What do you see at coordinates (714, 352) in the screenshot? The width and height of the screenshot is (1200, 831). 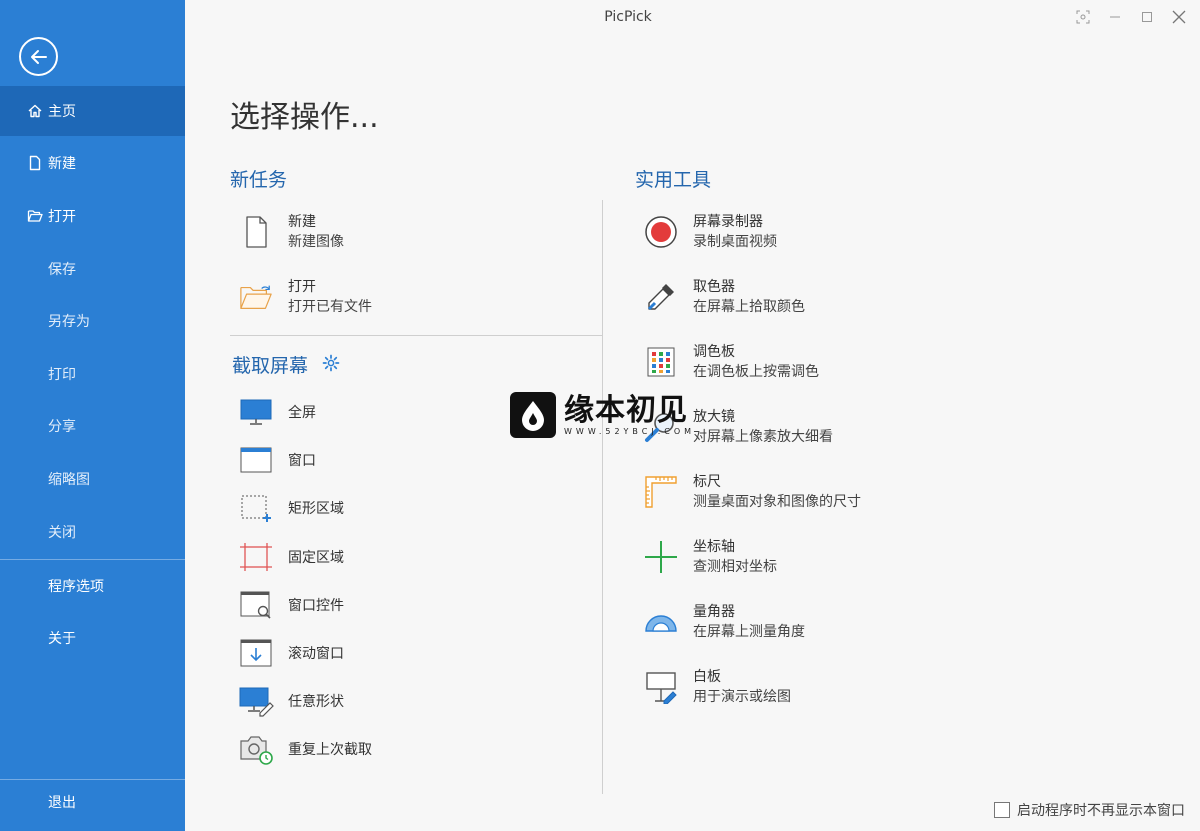 I see `tool-title: 调色板` at bounding box center [714, 352].